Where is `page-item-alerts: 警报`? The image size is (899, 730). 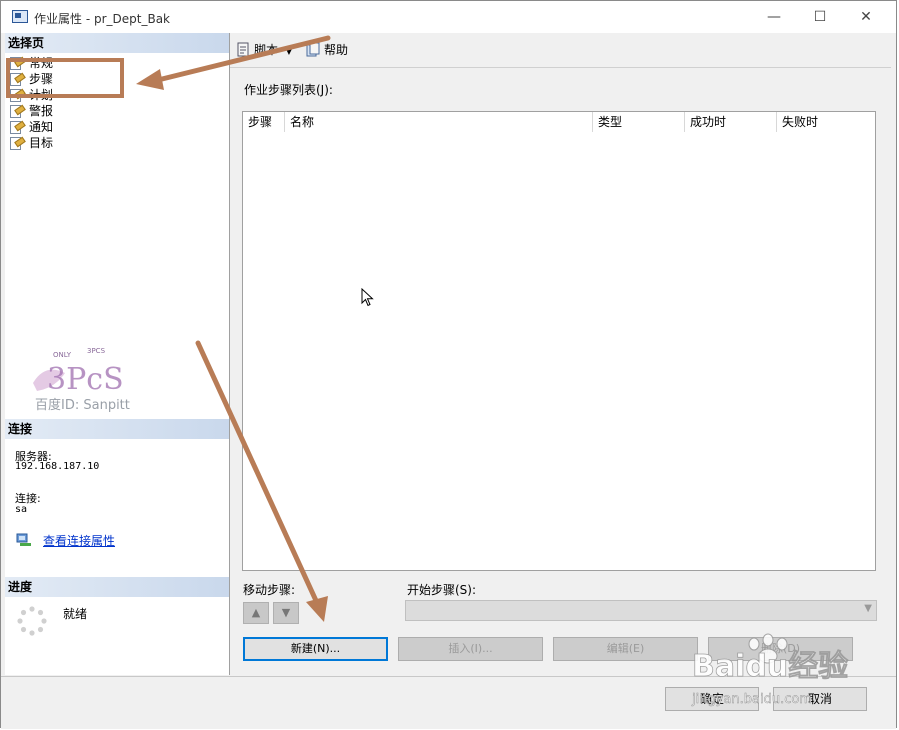
page-item-alerts: 警报 is located at coordinates (31, 111).